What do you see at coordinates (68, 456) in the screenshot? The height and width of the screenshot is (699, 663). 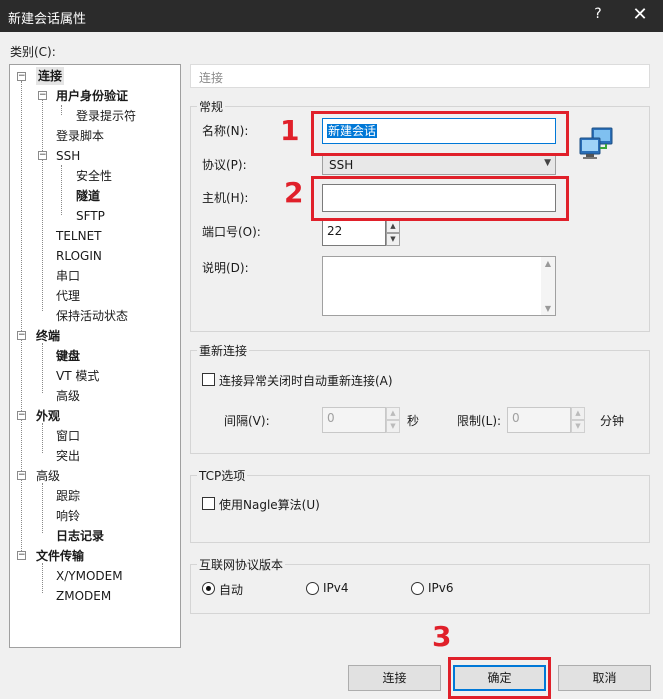 I see `tree-item-highlight: 突出` at bounding box center [68, 456].